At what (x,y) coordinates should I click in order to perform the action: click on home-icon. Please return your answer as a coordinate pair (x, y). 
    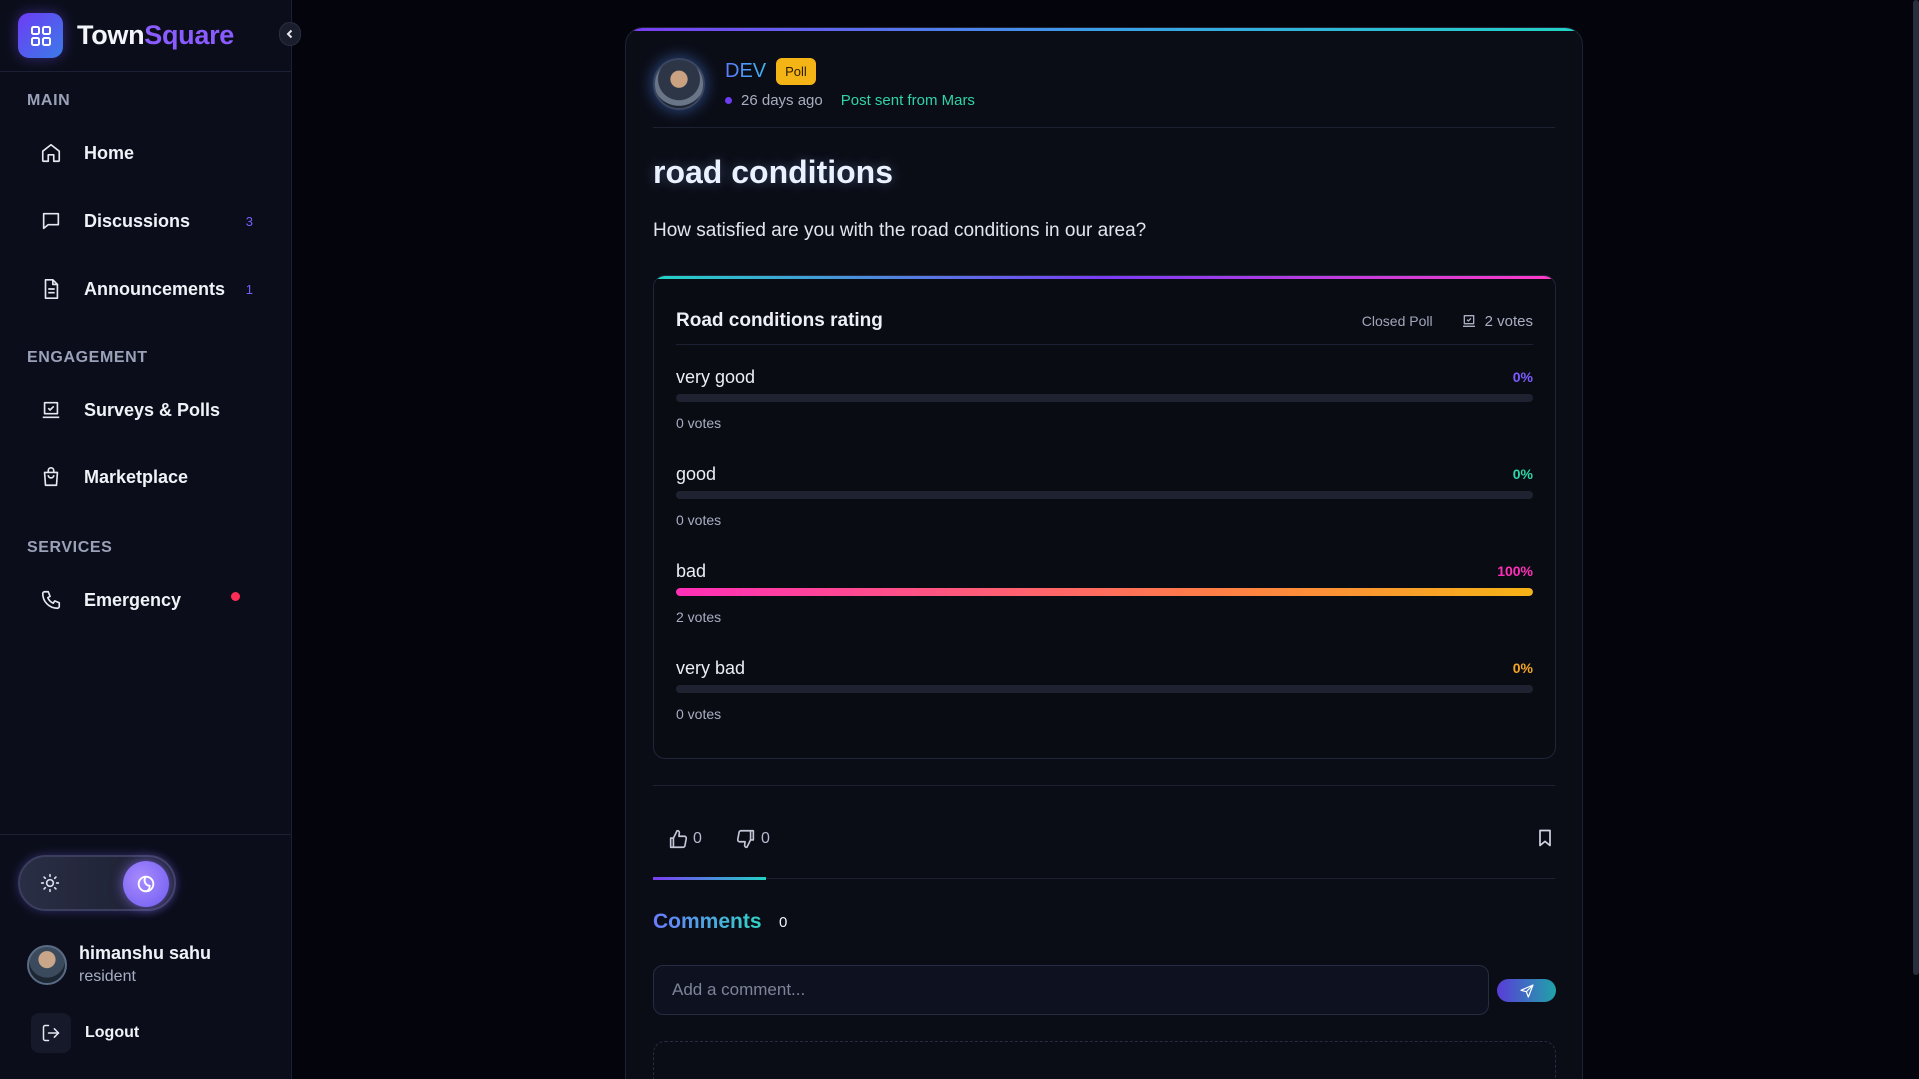
    Looking at the image, I should click on (51, 153).